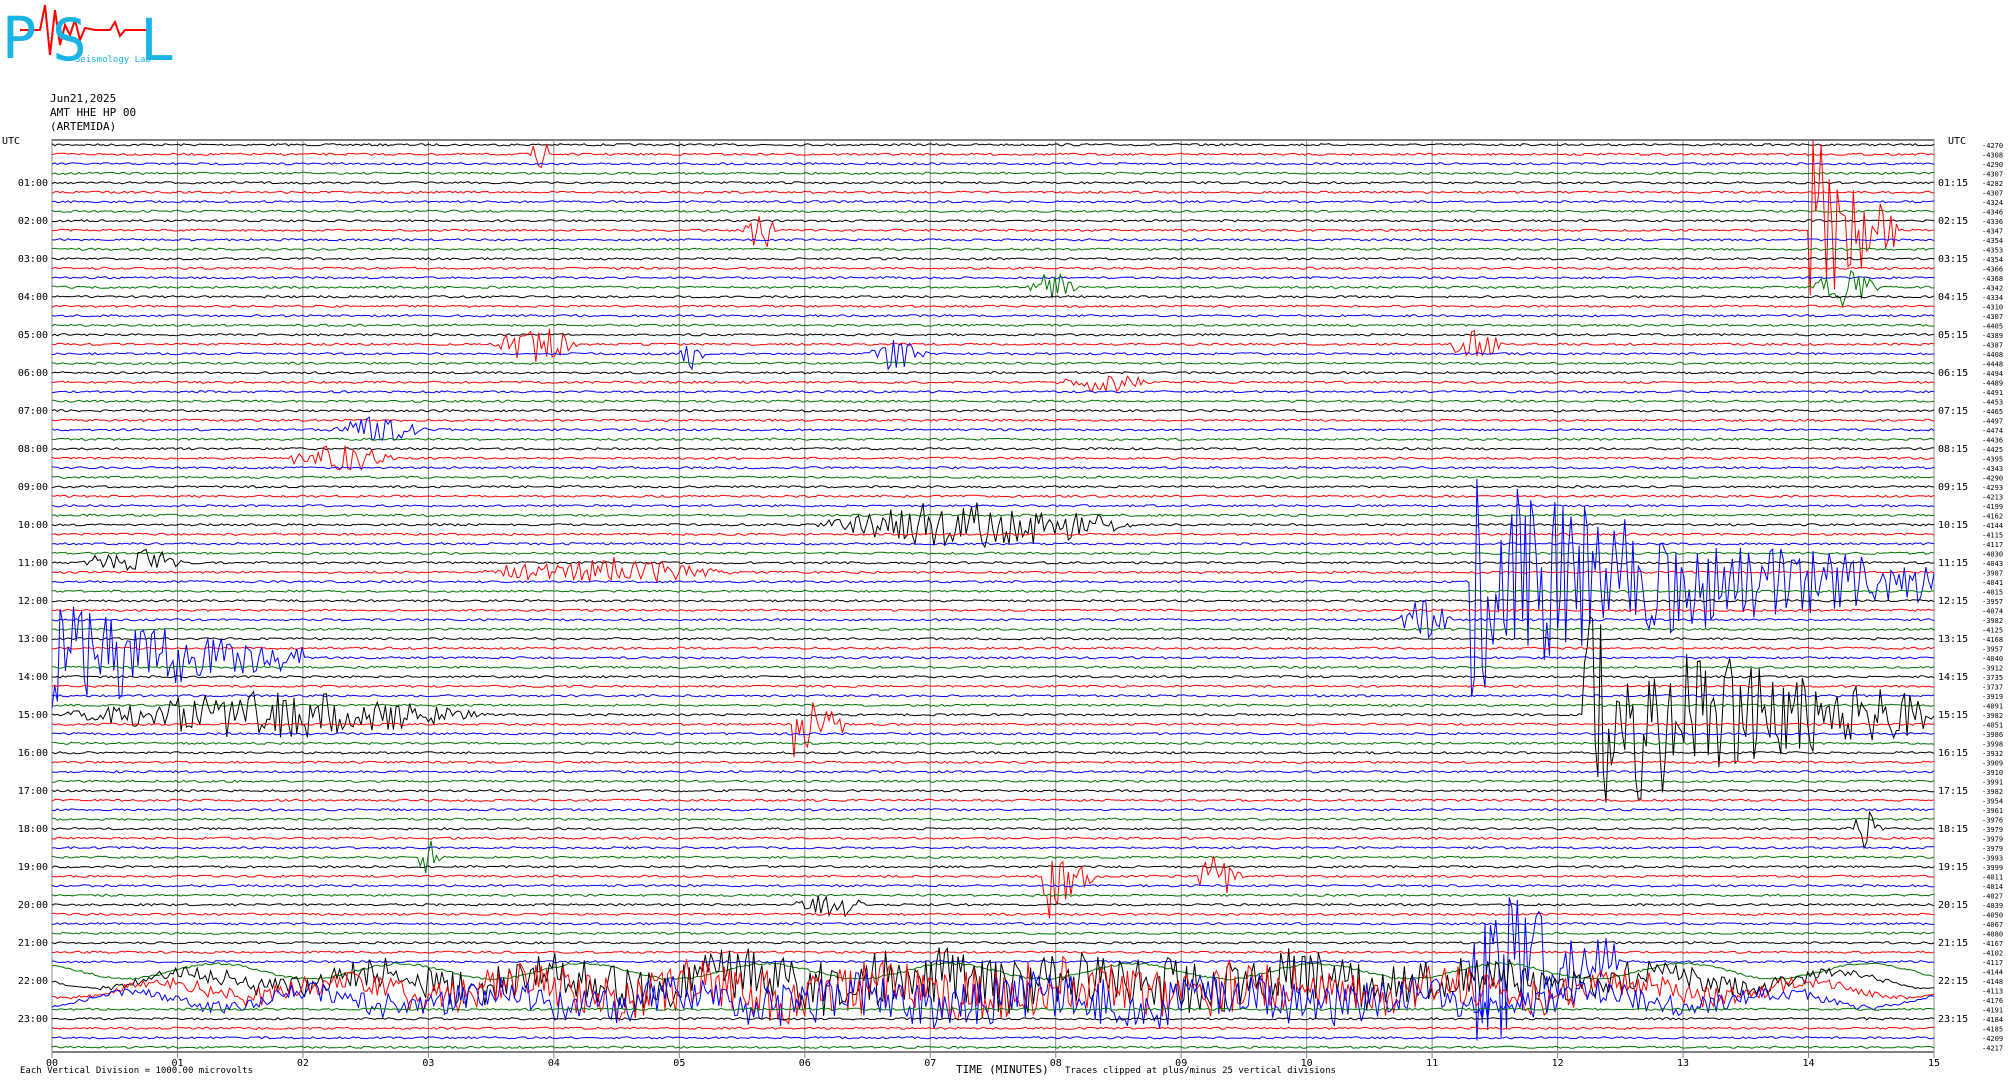 This screenshot has width=2010, height=1080. Describe the element at coordinates (1558, 1063) in the screenshot. I see `x-tick-label: 12` at that location.